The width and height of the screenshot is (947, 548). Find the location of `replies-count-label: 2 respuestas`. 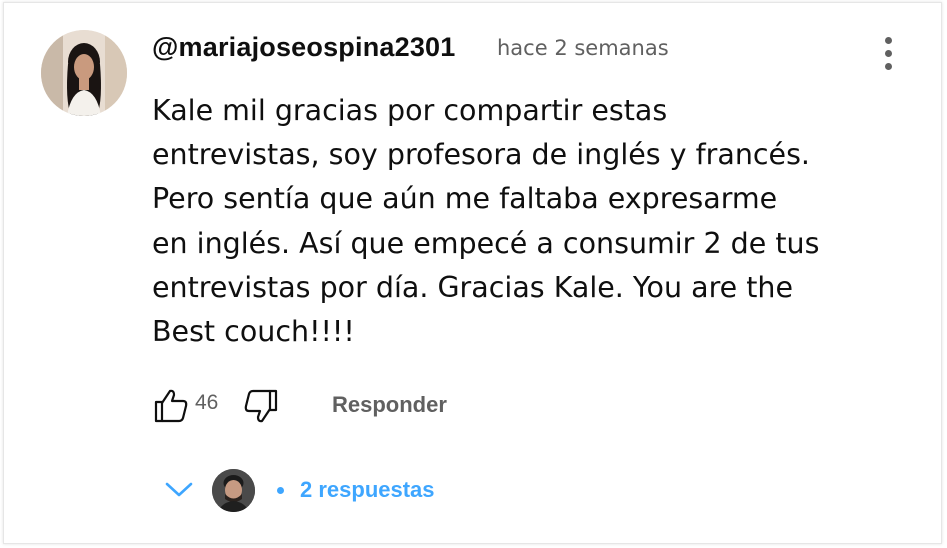

replies-count-label: 2 respuestas is located at coordinates (367, 490).